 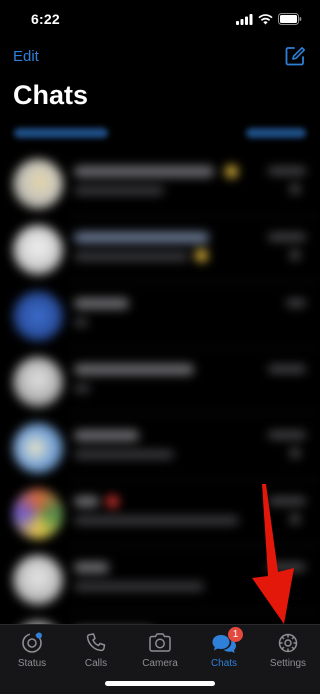 I want to click on phone-icon, so click(x=96, y=642).